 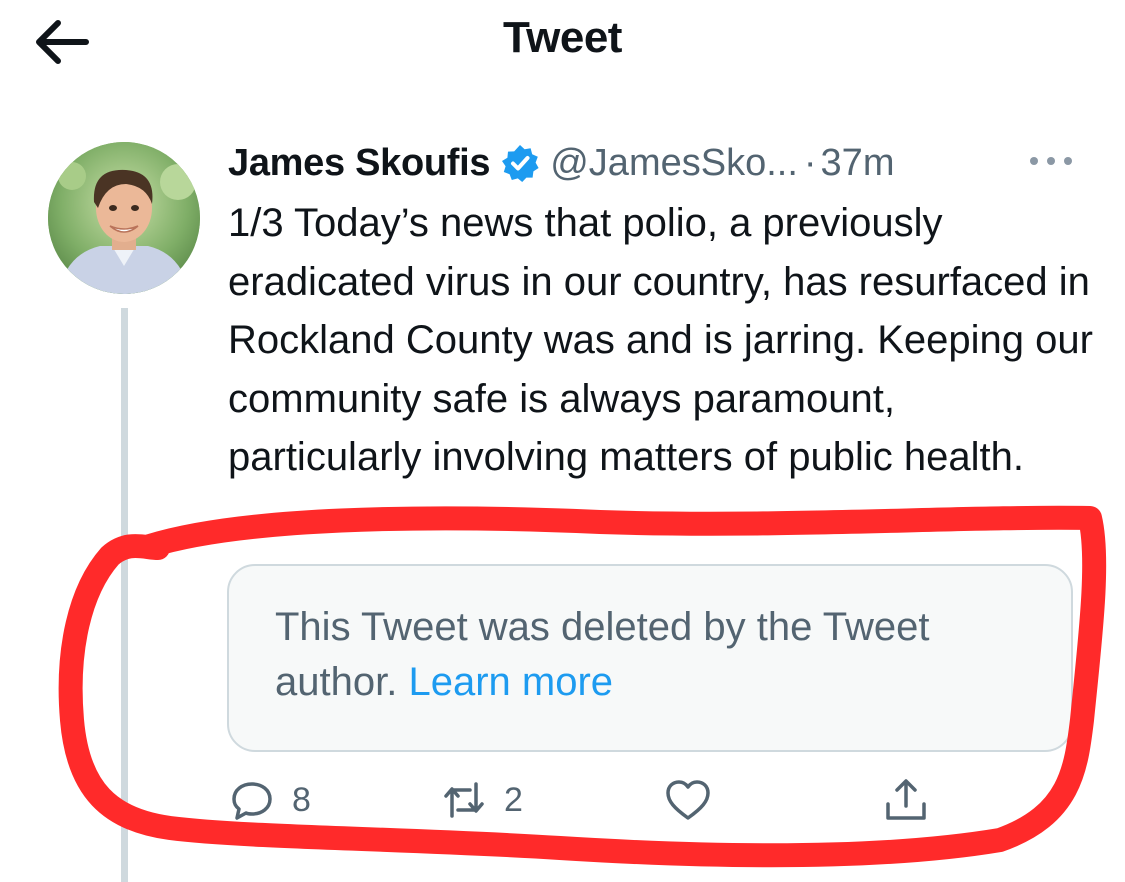 What do you see at coordinates (301, 799) in the screenshot?
I see `reply-count: 8` at bounding box center [301, 799].